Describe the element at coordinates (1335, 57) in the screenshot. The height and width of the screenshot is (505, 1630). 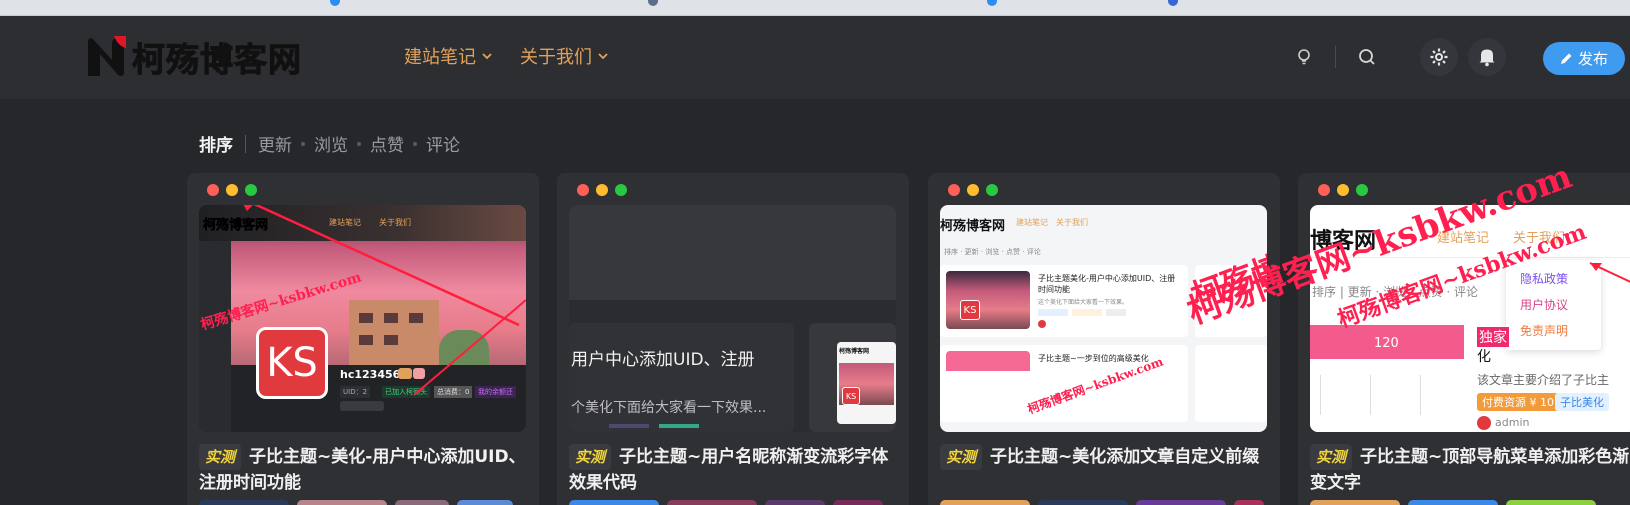
I see `header-divider` at that location.